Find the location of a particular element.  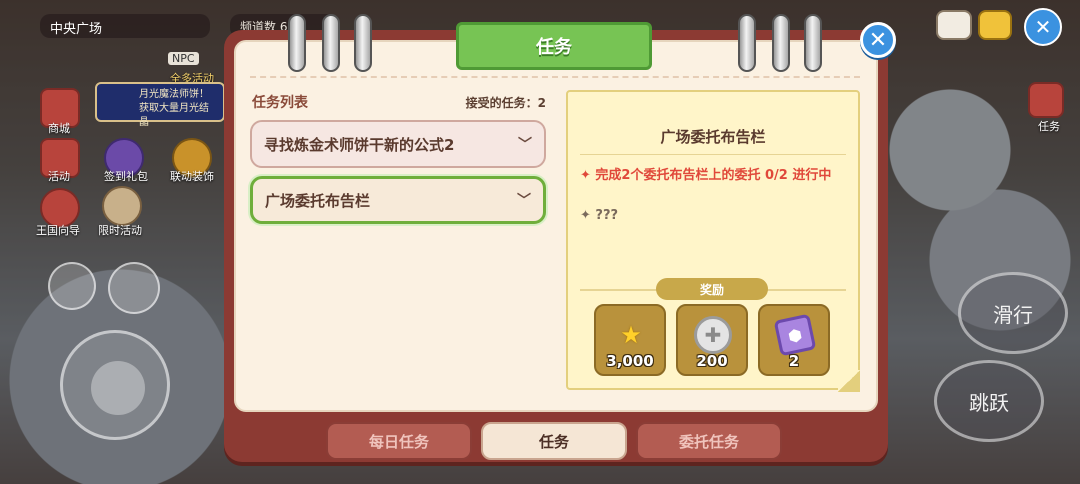

quest-objective: ✦ 完成2个委托布告栏上的委托 0/2 进行中 is located at coordinates (706, 175).